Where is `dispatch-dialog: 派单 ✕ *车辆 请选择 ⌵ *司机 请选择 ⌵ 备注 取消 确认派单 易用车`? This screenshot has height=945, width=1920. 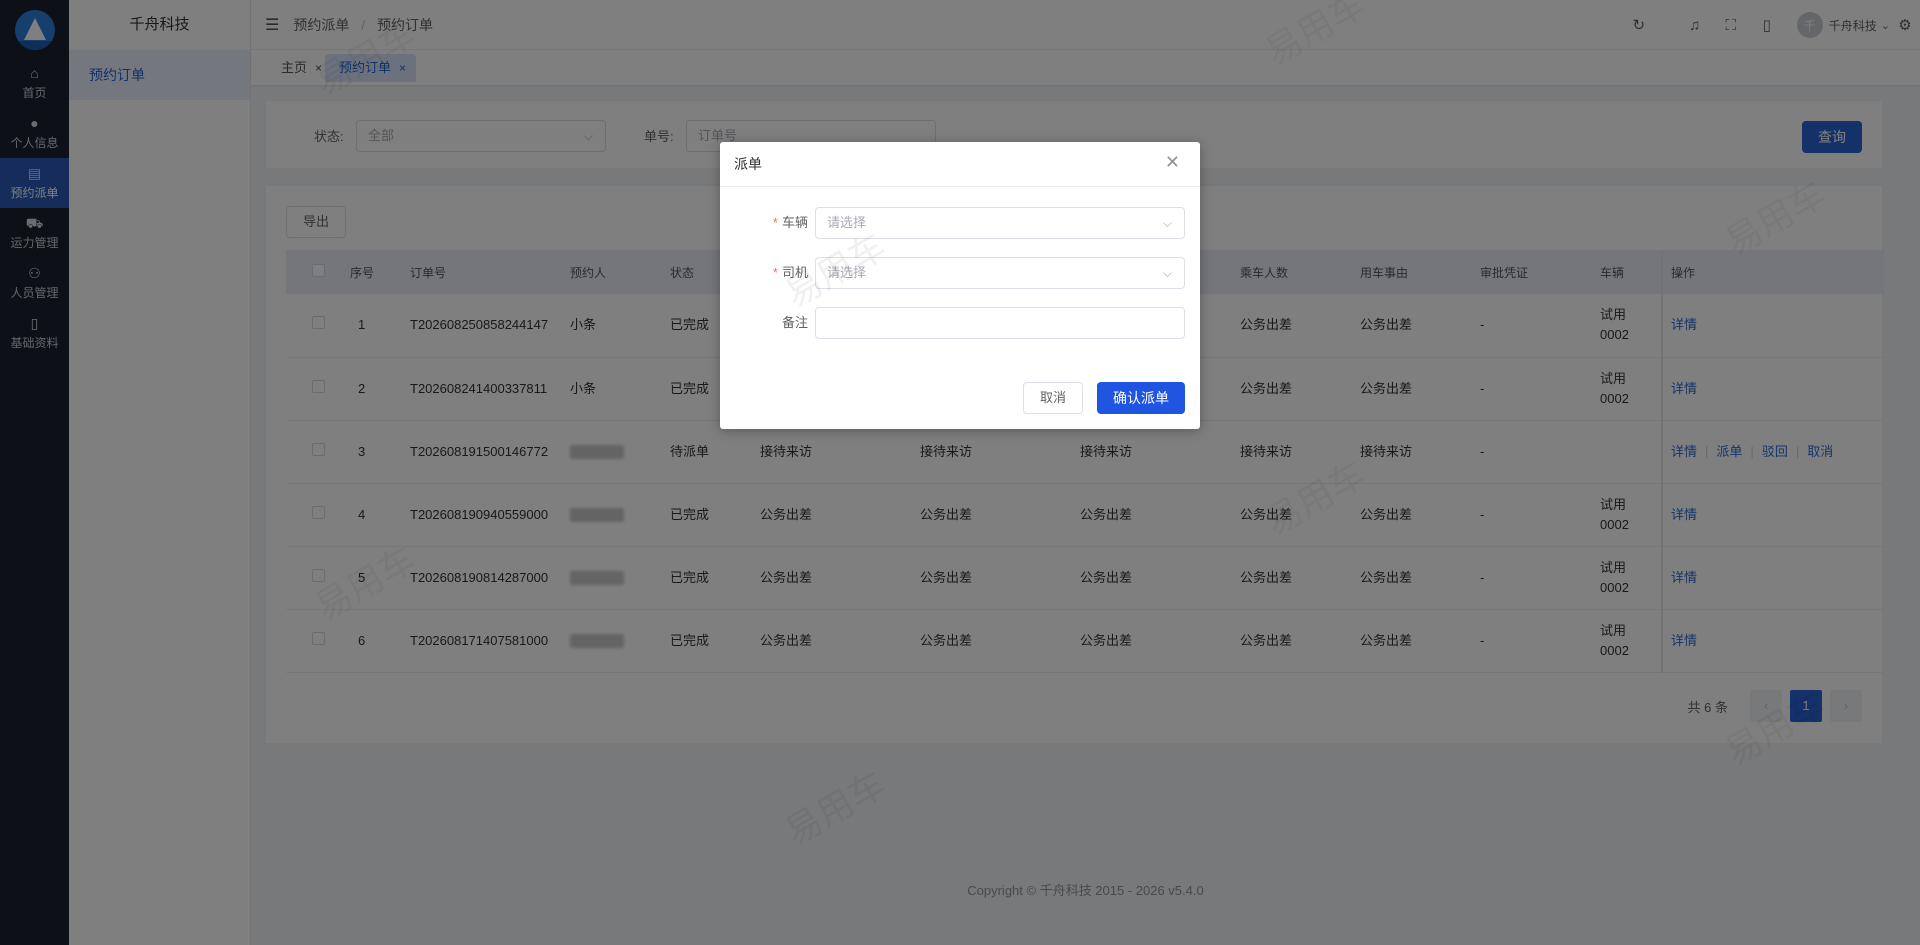
dispatch-dialog: 派单 ✕ *车辆 请选择 ⌵ *司机 请选择 ⌵ 备注 取消 确认派单 易用车 is located at coordinates (960, 285).